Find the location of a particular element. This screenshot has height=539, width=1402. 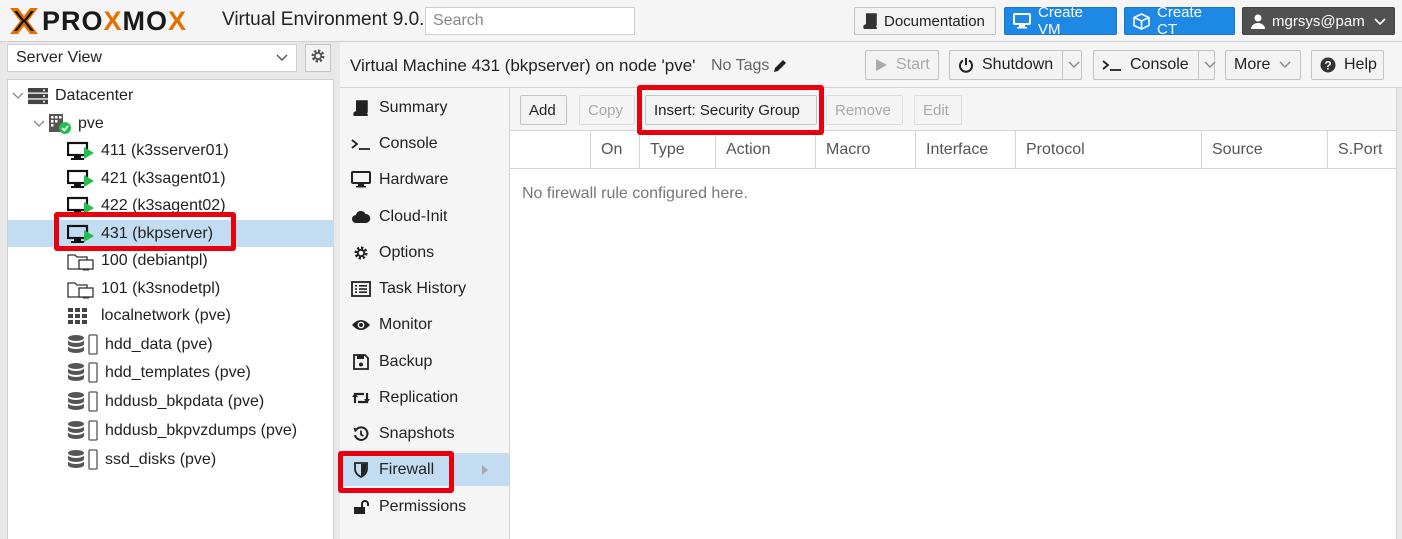

proxmox-logo: PROXMOX is located at coordinates (97, 21).